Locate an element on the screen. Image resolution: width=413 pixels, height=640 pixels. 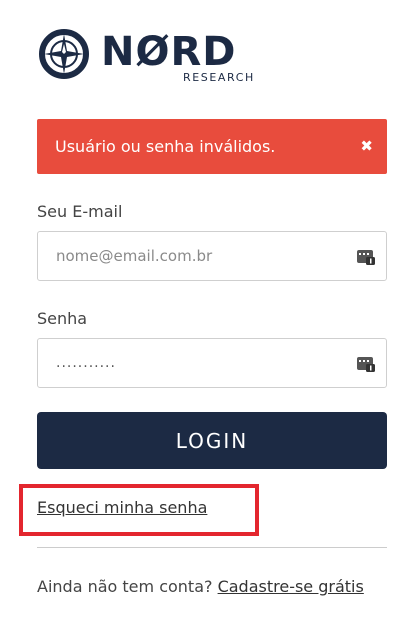
divider is located at coordinates (212, 547).